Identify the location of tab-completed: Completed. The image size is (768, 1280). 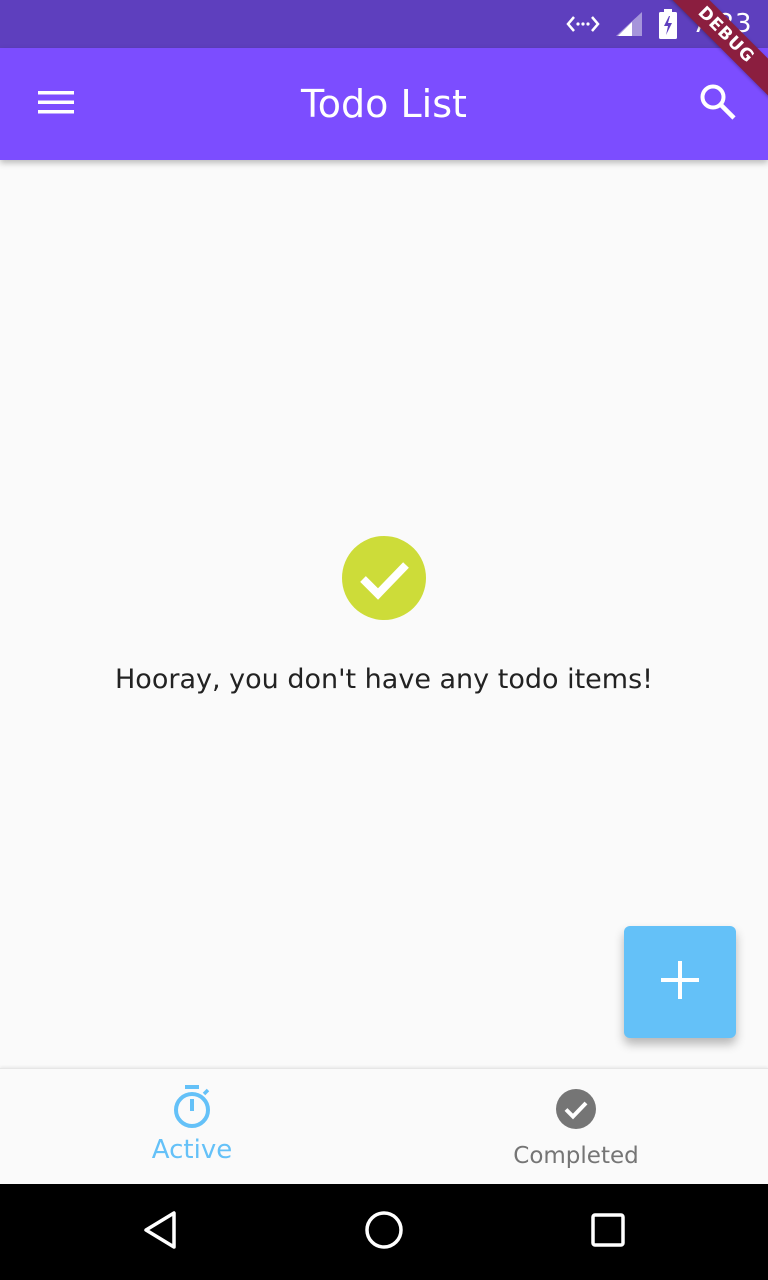
(576, 1127).